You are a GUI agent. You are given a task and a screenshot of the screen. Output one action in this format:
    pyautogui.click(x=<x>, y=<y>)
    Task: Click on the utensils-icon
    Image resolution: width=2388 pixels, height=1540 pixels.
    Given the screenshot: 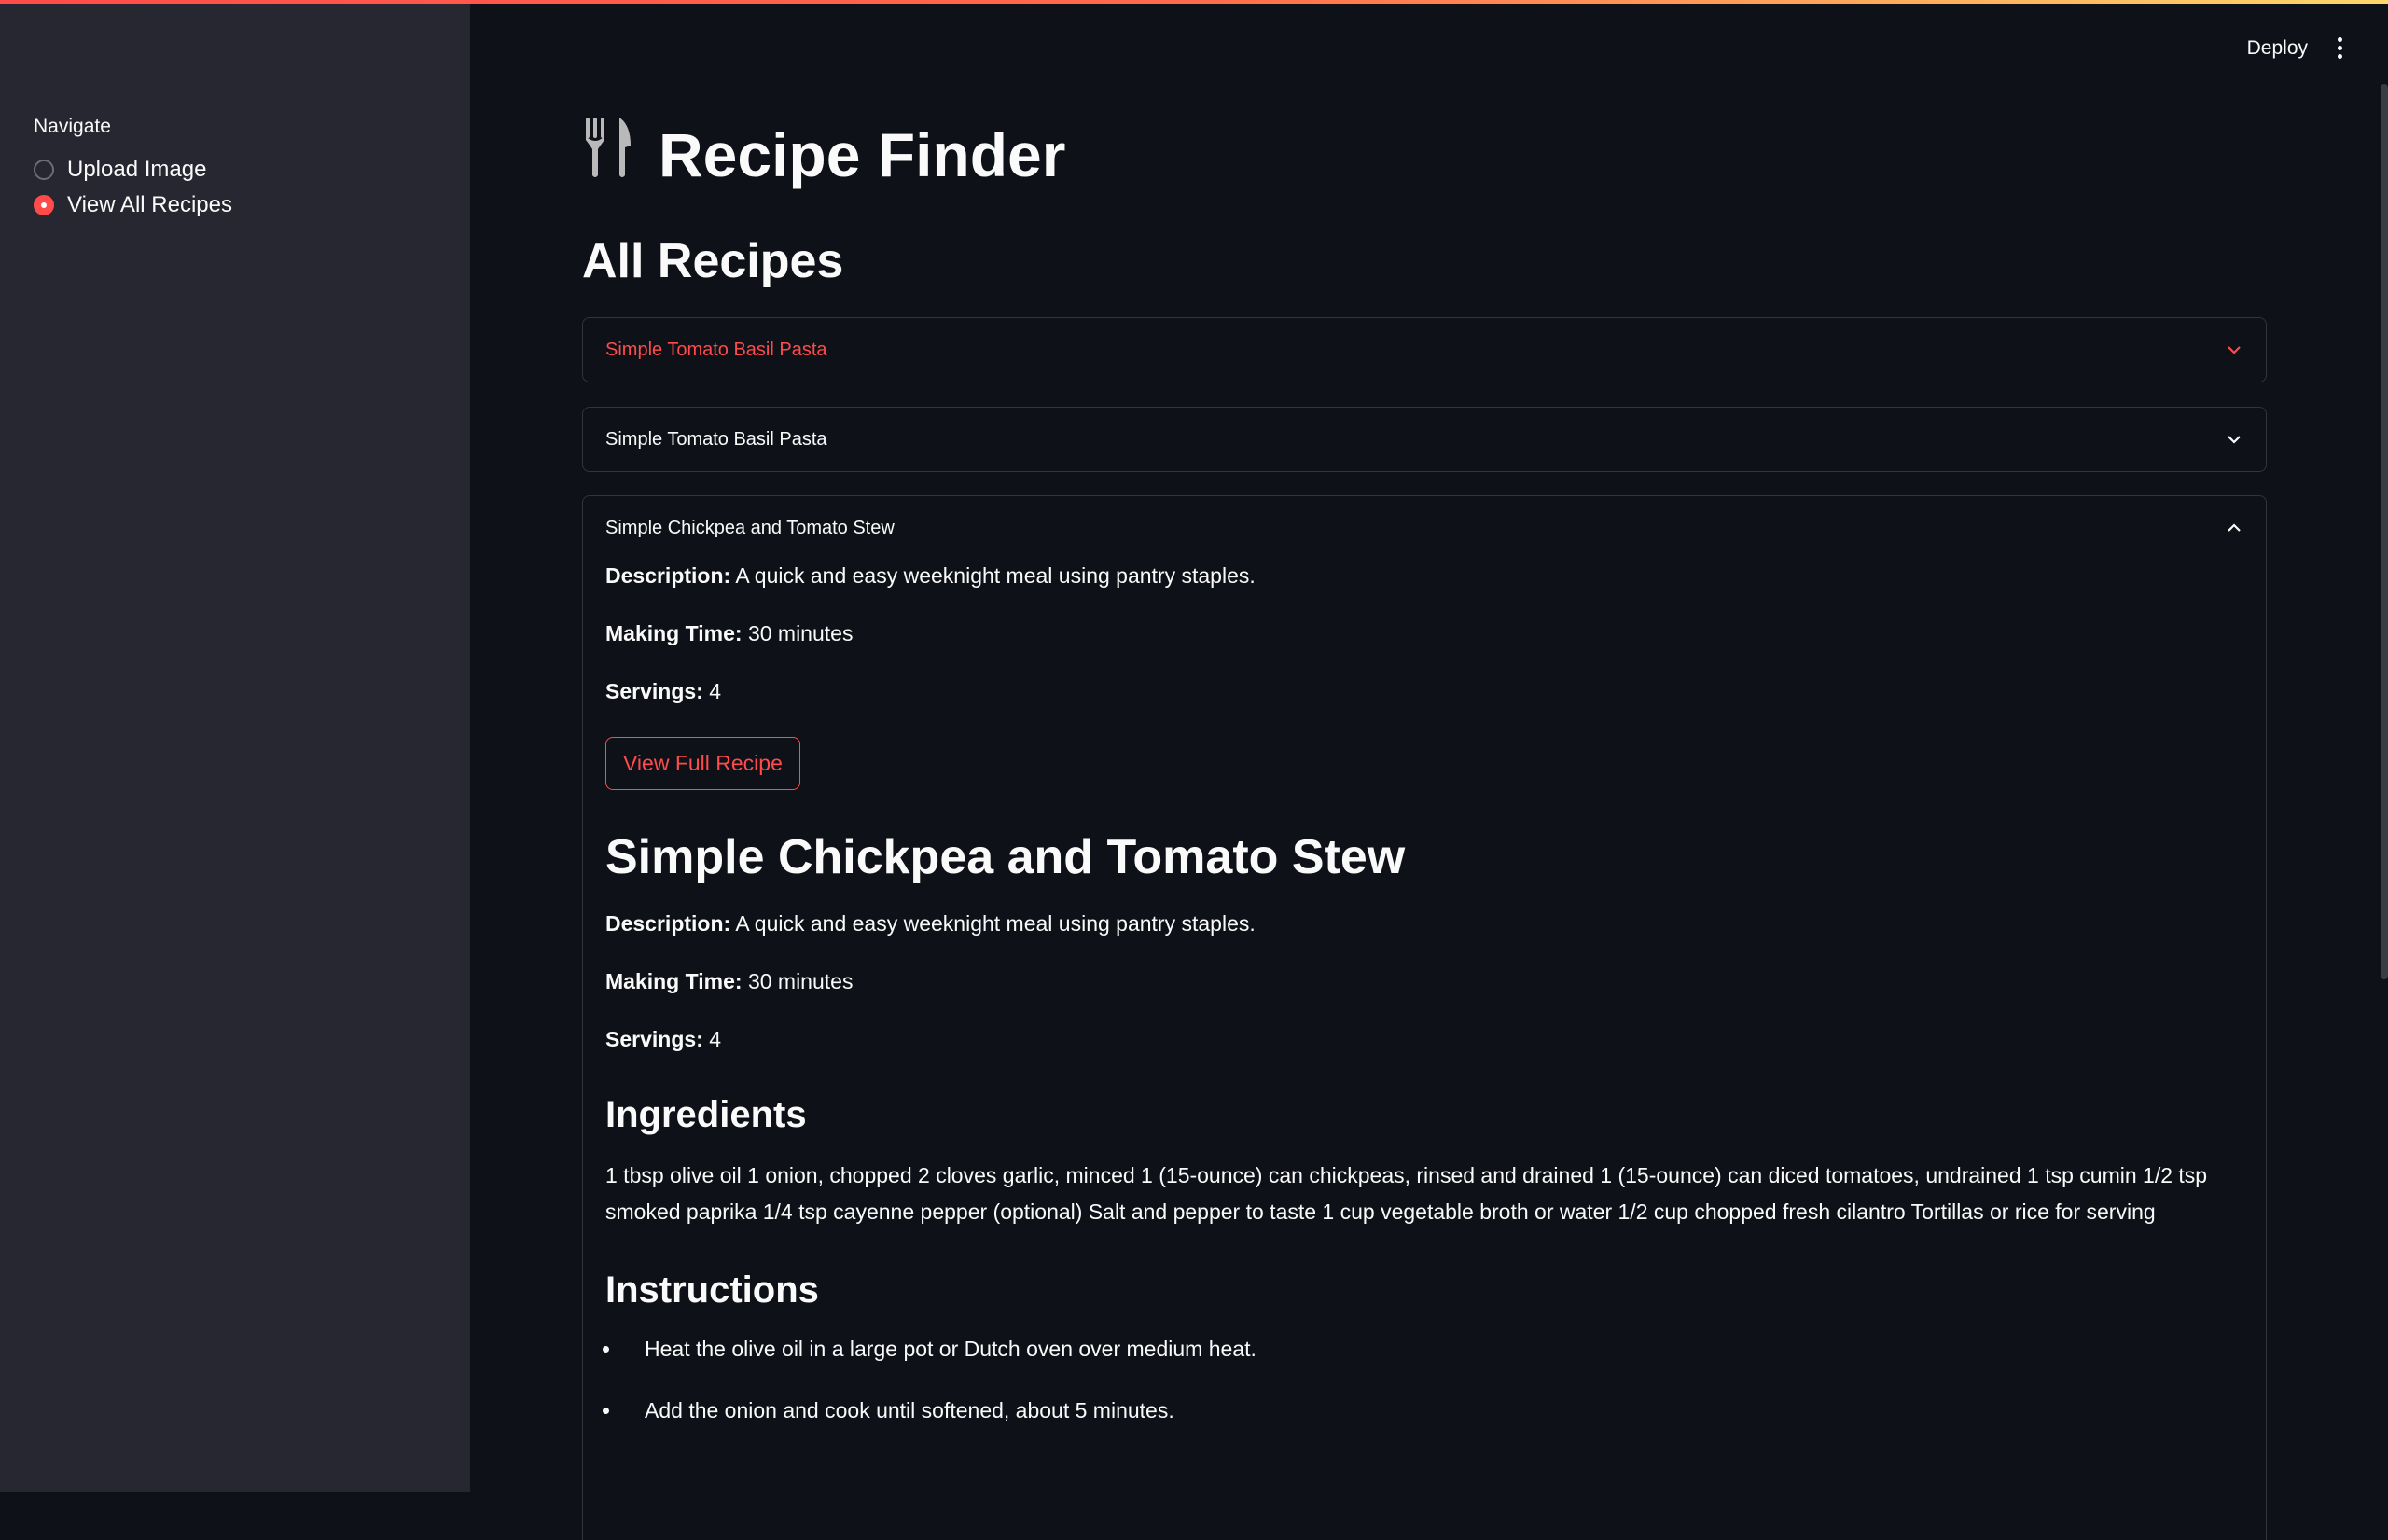 What is the action you would take?
    pyautogui.click(x=608, y=155)
    